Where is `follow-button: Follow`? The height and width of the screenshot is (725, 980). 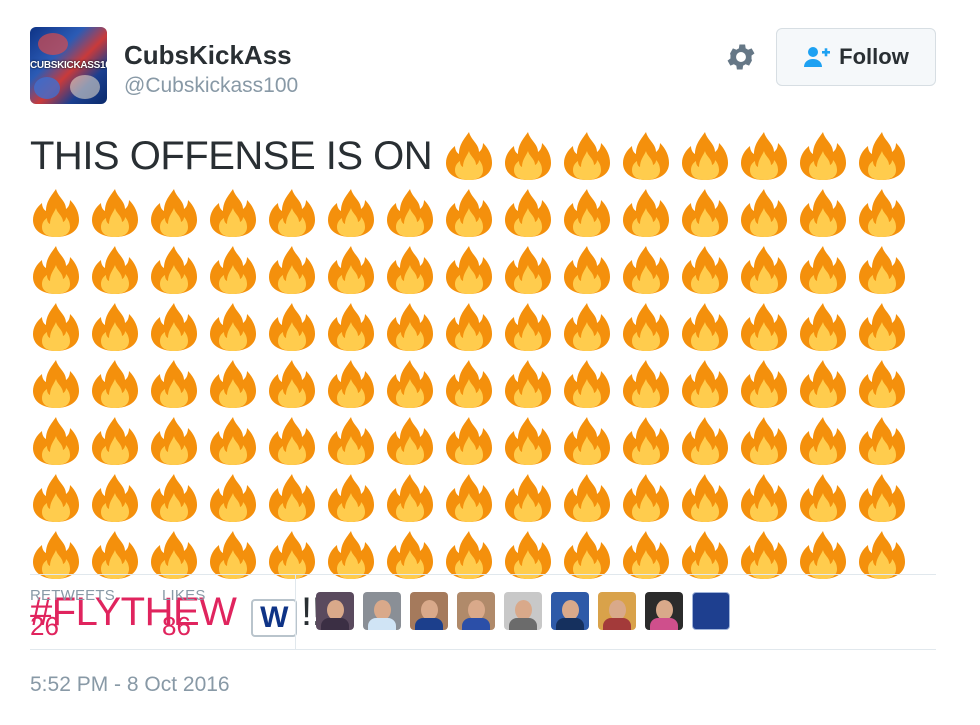
follow-button: Follow is located at coordinates (856, 57).